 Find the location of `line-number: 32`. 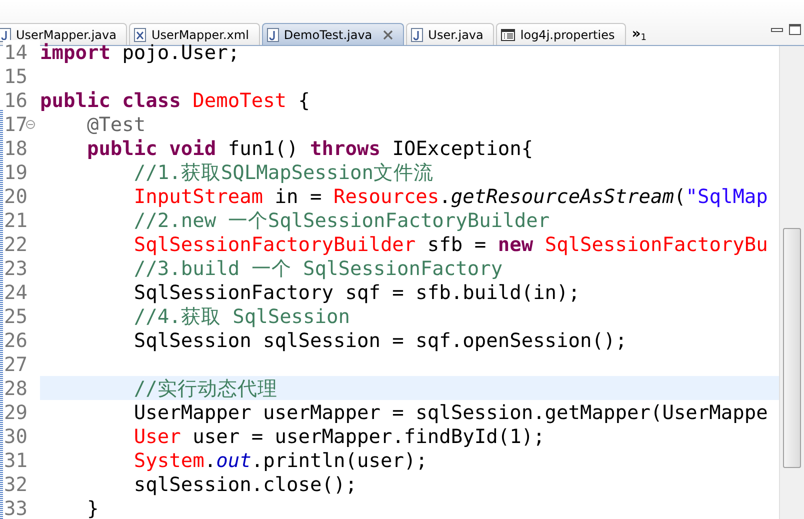

line-number: 32 is located at coordinates (15, 484).